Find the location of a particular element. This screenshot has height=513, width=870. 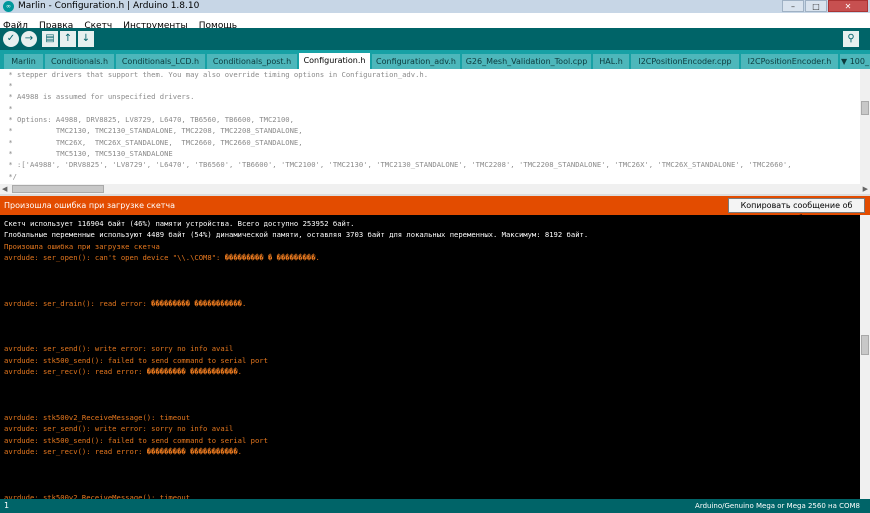

maximize-button: □ is located at coordinates (816, 6).